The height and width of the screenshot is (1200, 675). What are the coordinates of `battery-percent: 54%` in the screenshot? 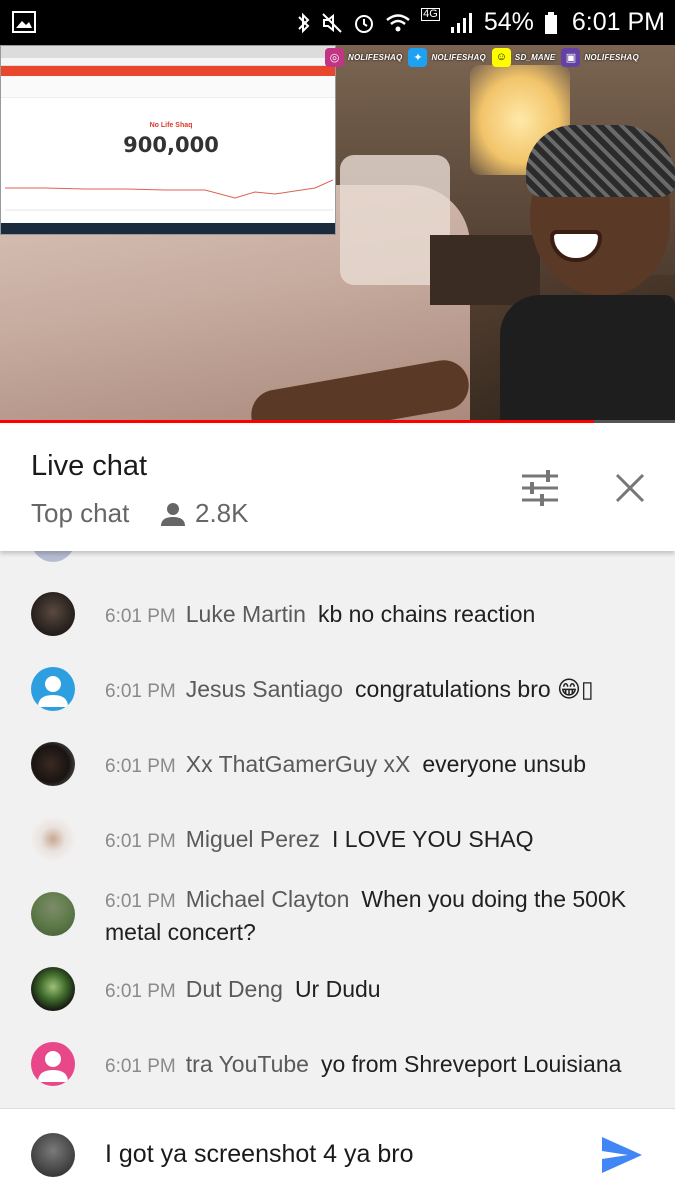 It's located at (508, 22).